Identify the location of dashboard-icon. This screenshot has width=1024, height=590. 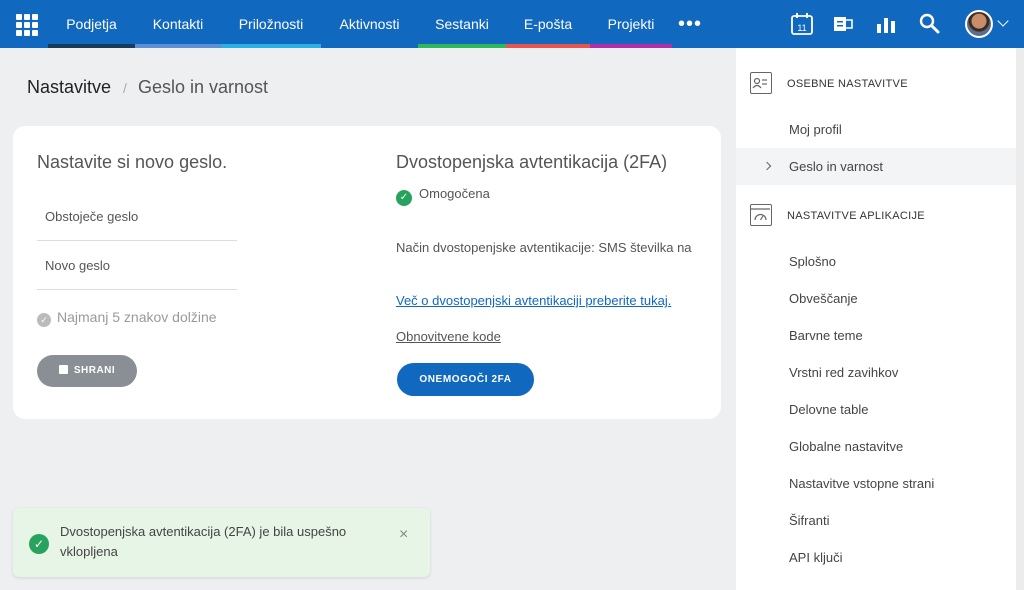
(761, 215).